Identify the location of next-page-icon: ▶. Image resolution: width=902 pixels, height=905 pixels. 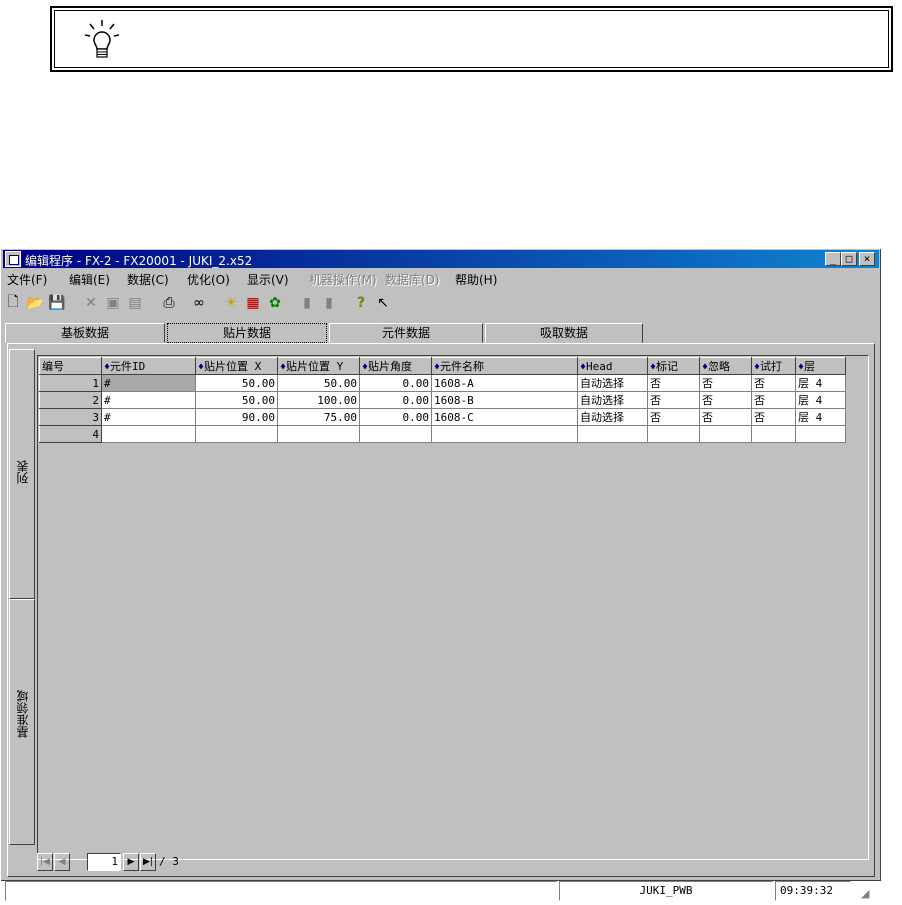
(131, 862).